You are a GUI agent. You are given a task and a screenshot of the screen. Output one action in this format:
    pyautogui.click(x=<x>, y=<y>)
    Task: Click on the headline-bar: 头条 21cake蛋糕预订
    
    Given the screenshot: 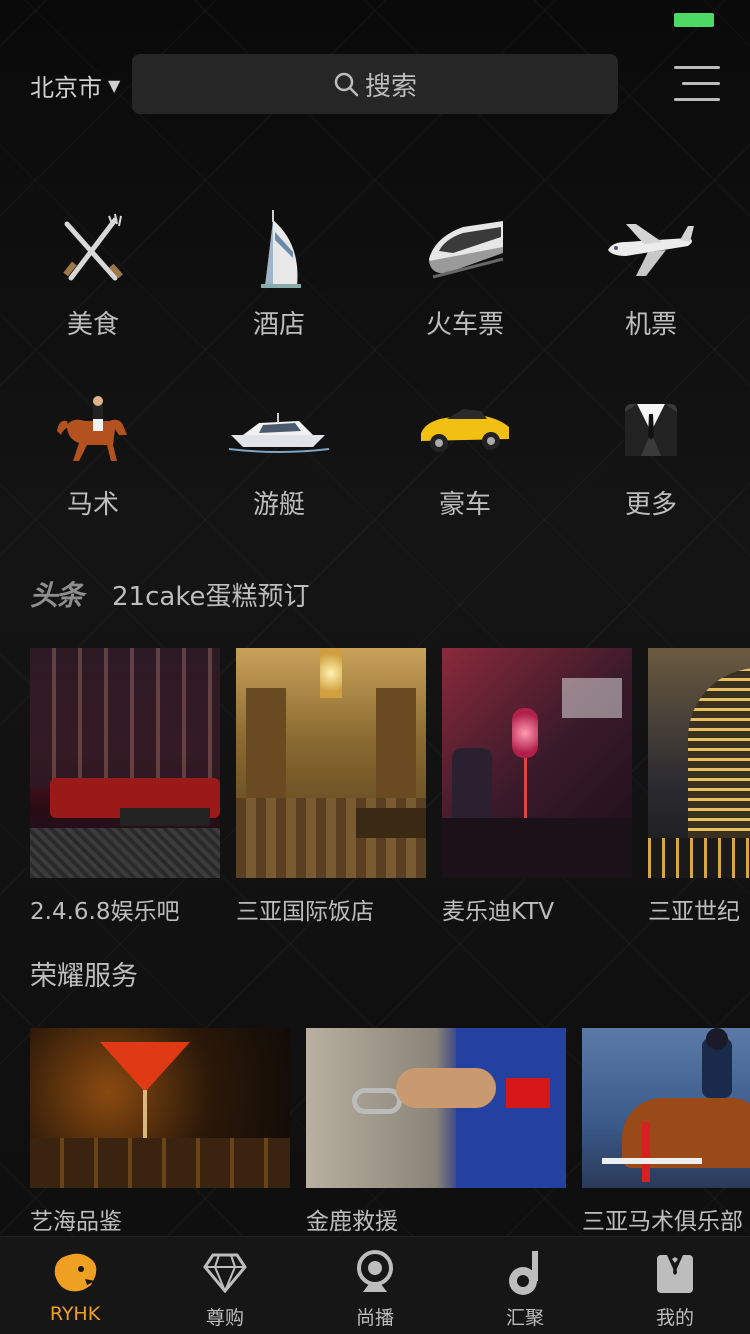 What is the action you would take?
    pyautogui.click(x=169, y=594)
    